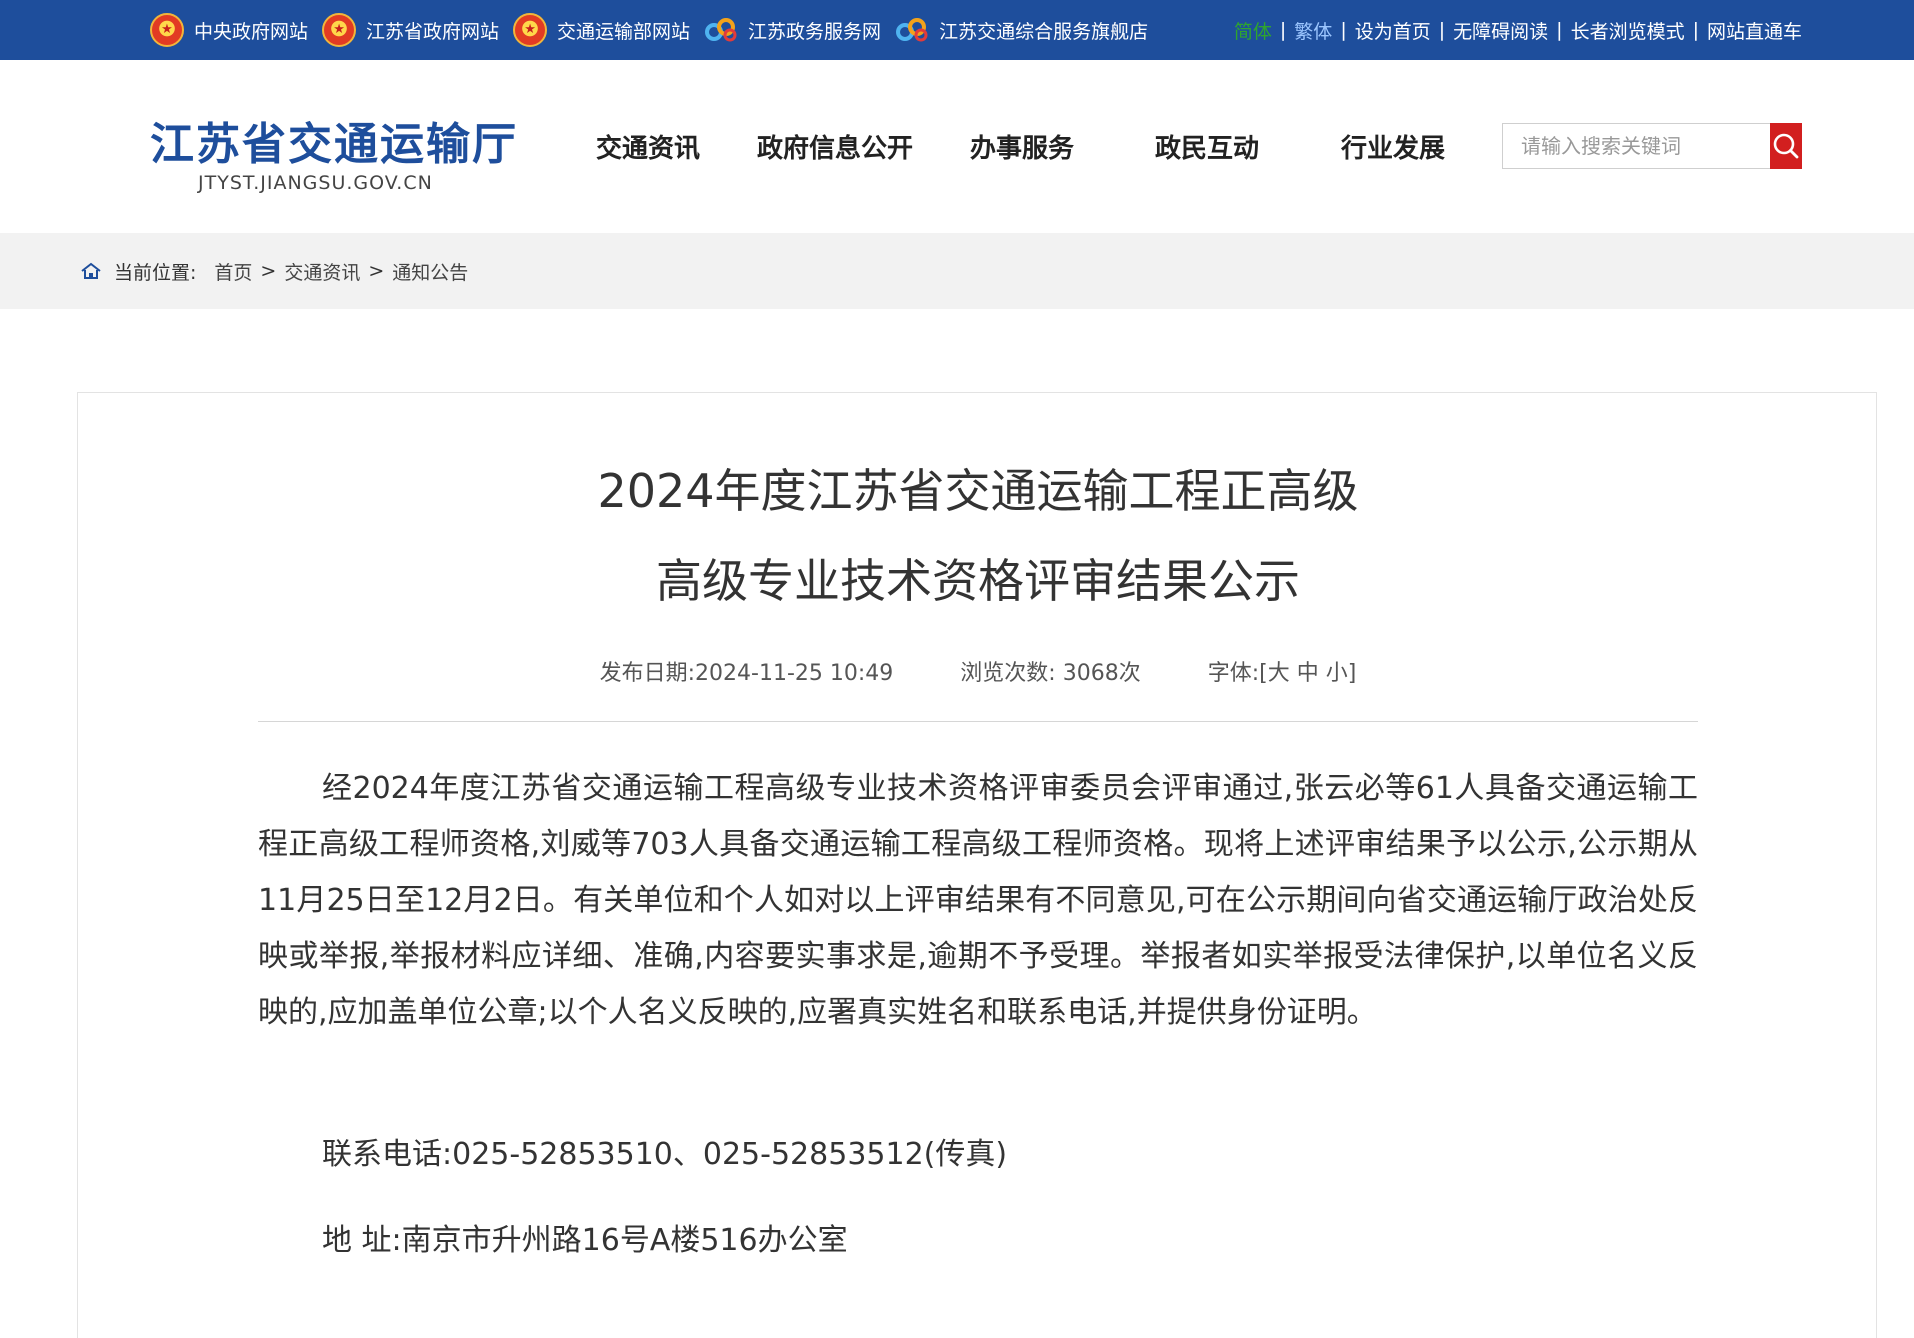 The height and width of the screenshot is (1338, 1914). What do you see at coordinates (978, 581) in the screenshot?
I see `article-title-line-2: 高级专业技术资格评审结果公示` at bounding box center [978, 581].